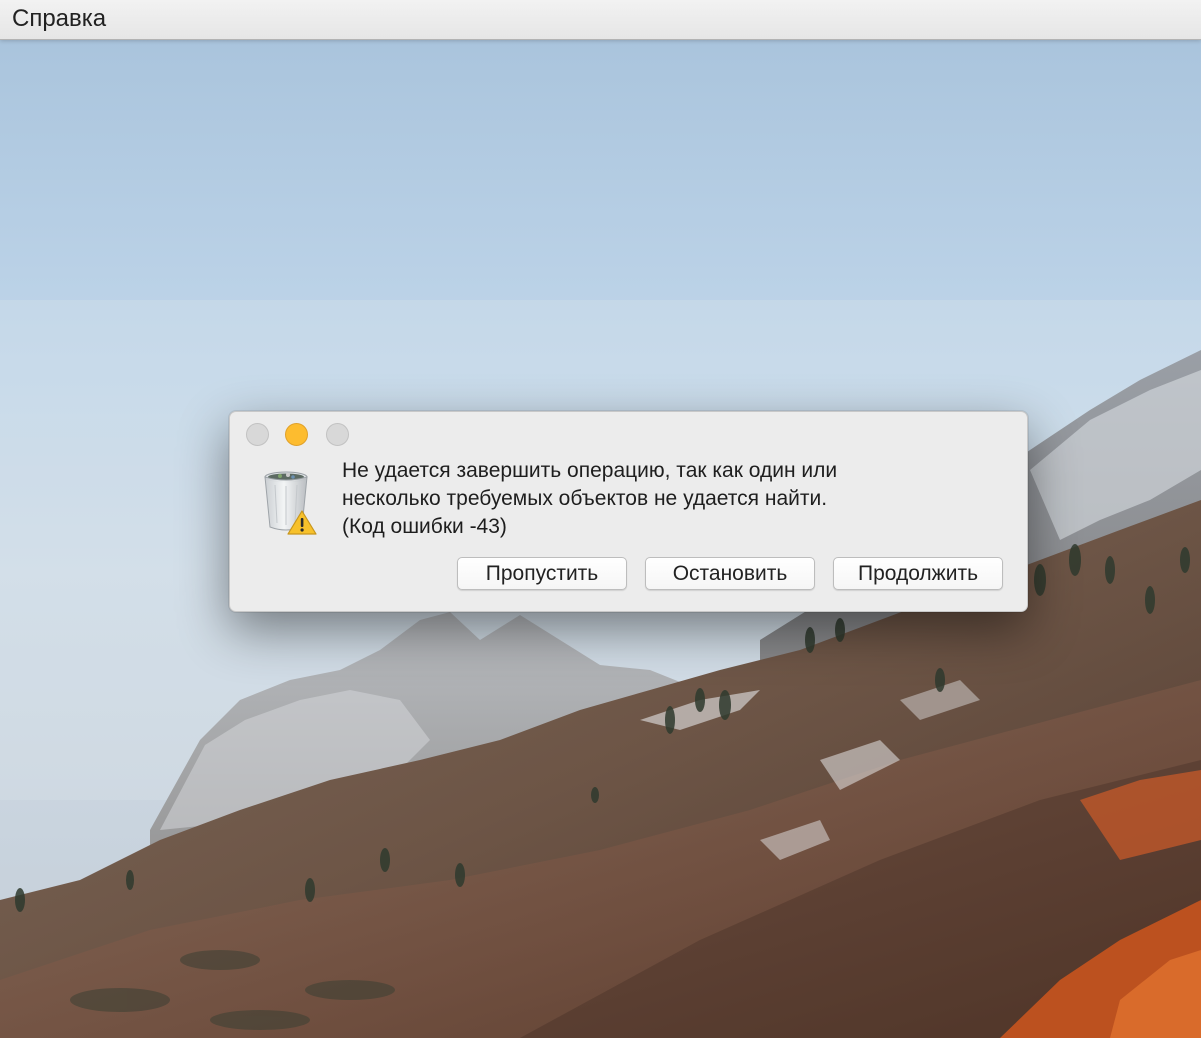  What do you see at coordinates (542, 573) in the screenshot?
I see `skip-button: Пропустить` at bounding box center [542, 573].